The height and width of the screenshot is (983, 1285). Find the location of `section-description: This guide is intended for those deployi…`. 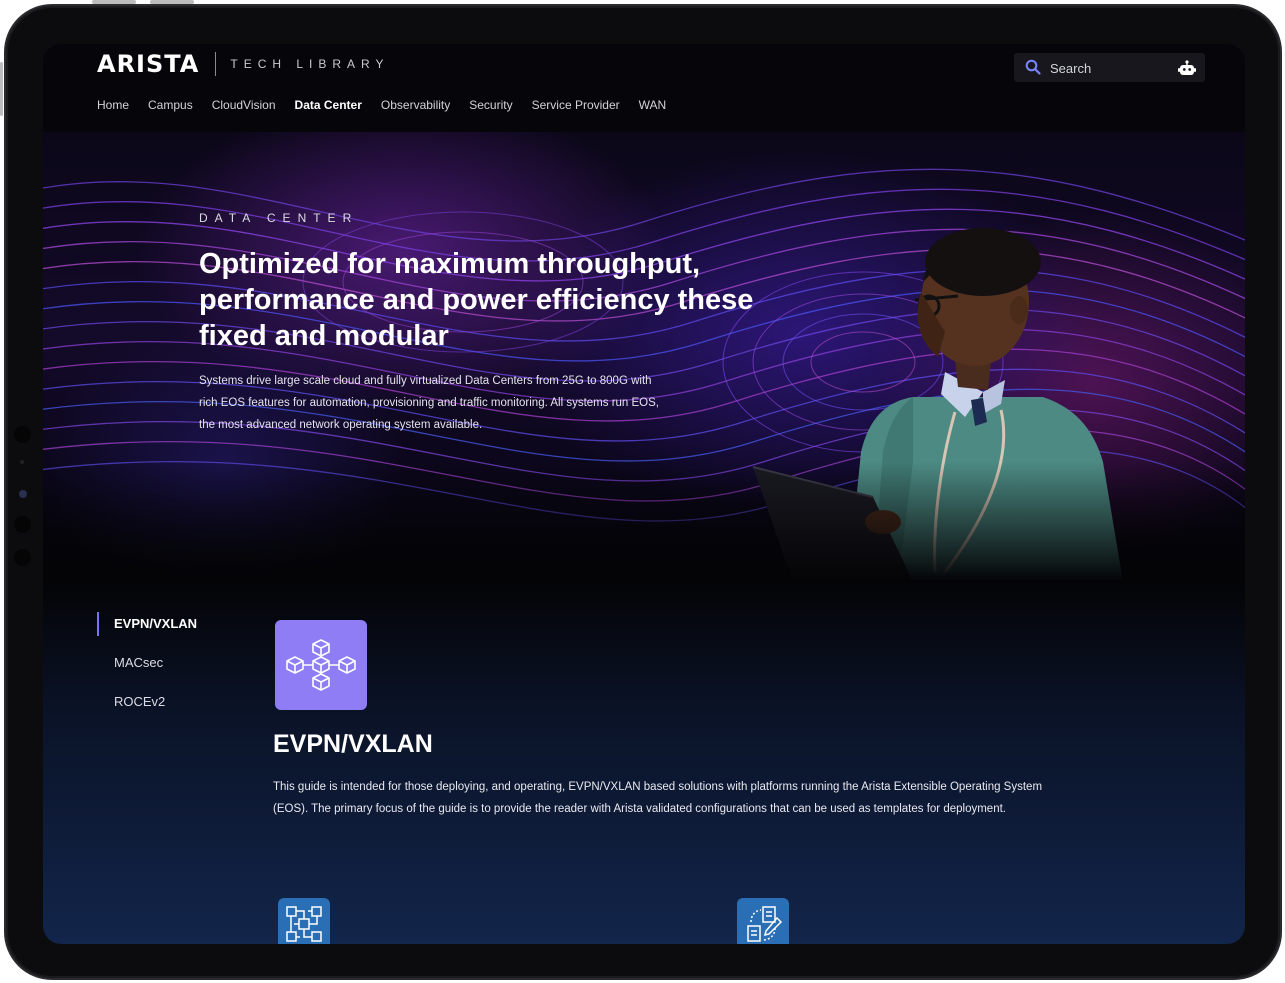

section-description: This guide is intended for those deployi… is located at coordinates (658, 798).